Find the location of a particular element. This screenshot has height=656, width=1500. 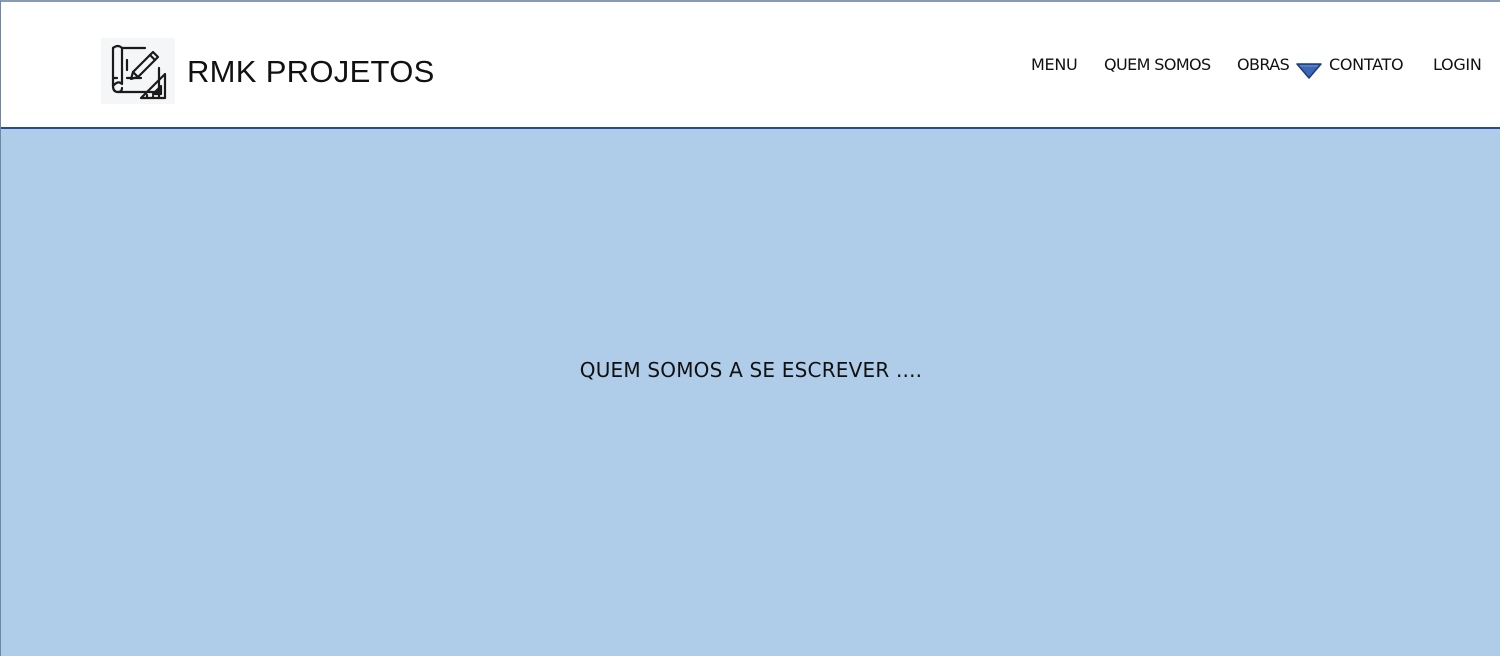

nav-item-menu: MENU is located at coordinates (1054, 65).